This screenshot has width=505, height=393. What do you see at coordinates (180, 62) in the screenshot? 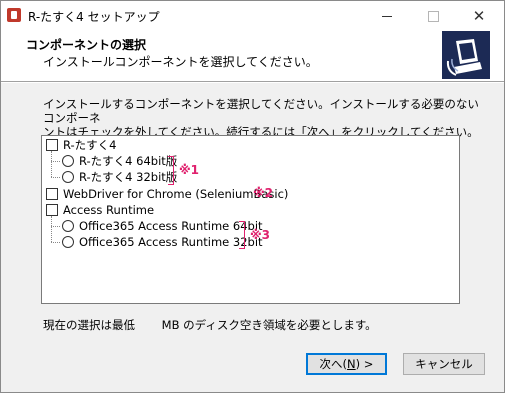
I see `page-subtitle: インストールコンポーネントを選択してください。` at bounding box center [180, 62].